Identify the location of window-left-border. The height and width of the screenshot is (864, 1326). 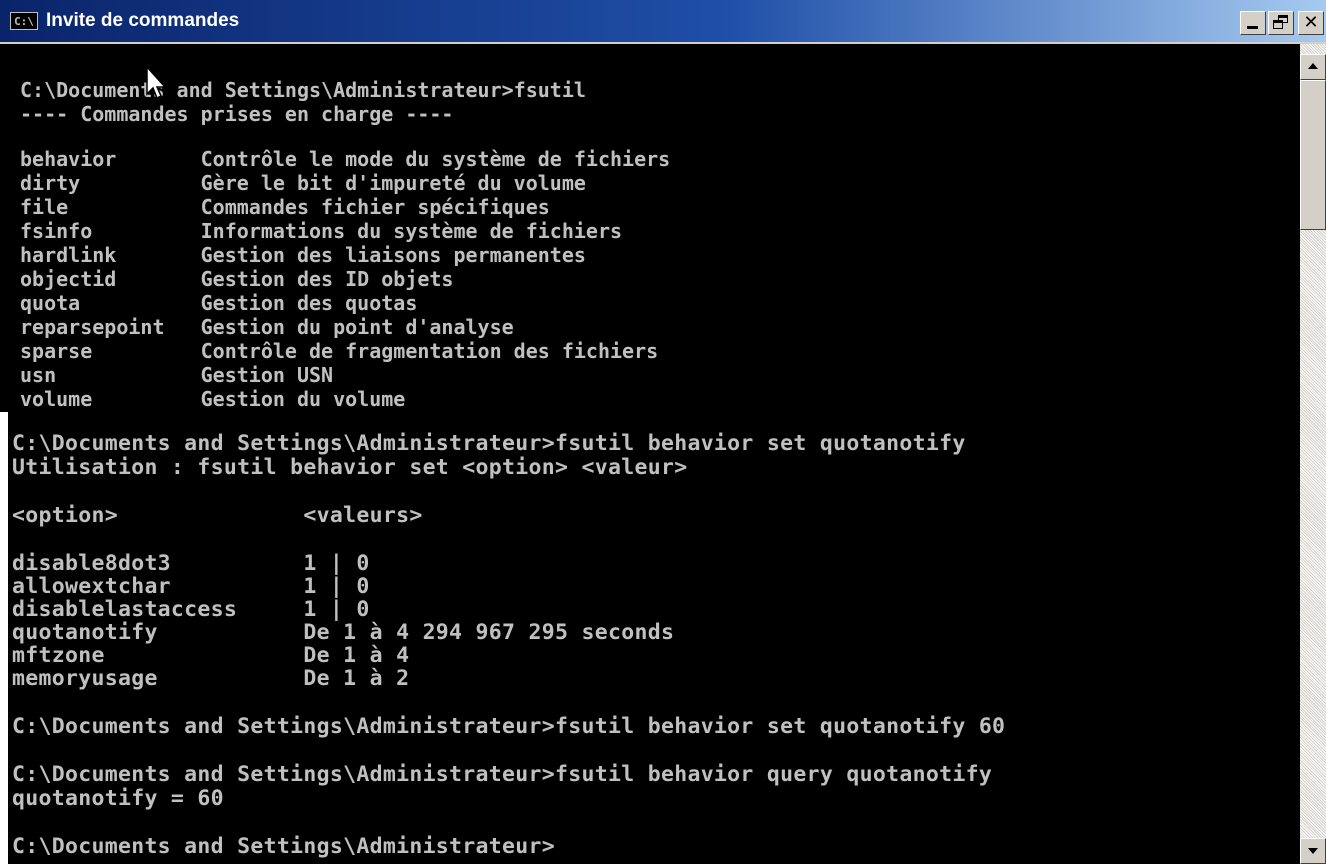
(4, 638).